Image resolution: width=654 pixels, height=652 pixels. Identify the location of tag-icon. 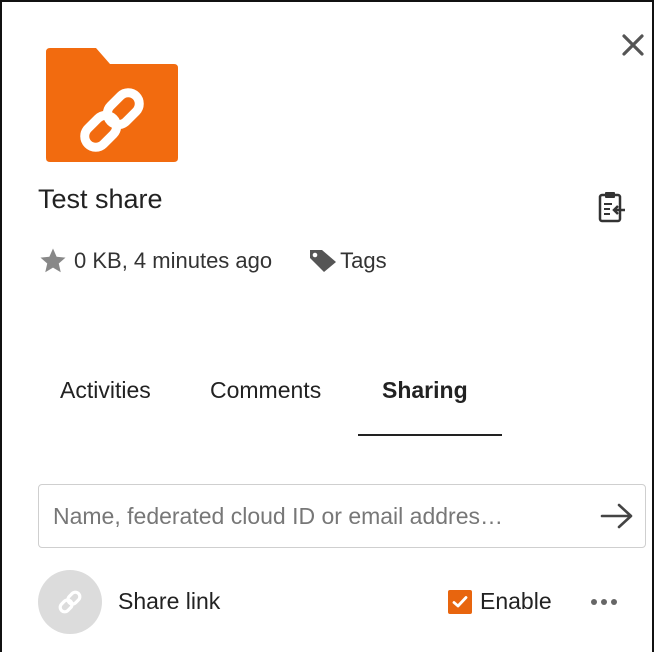
(323, 261).